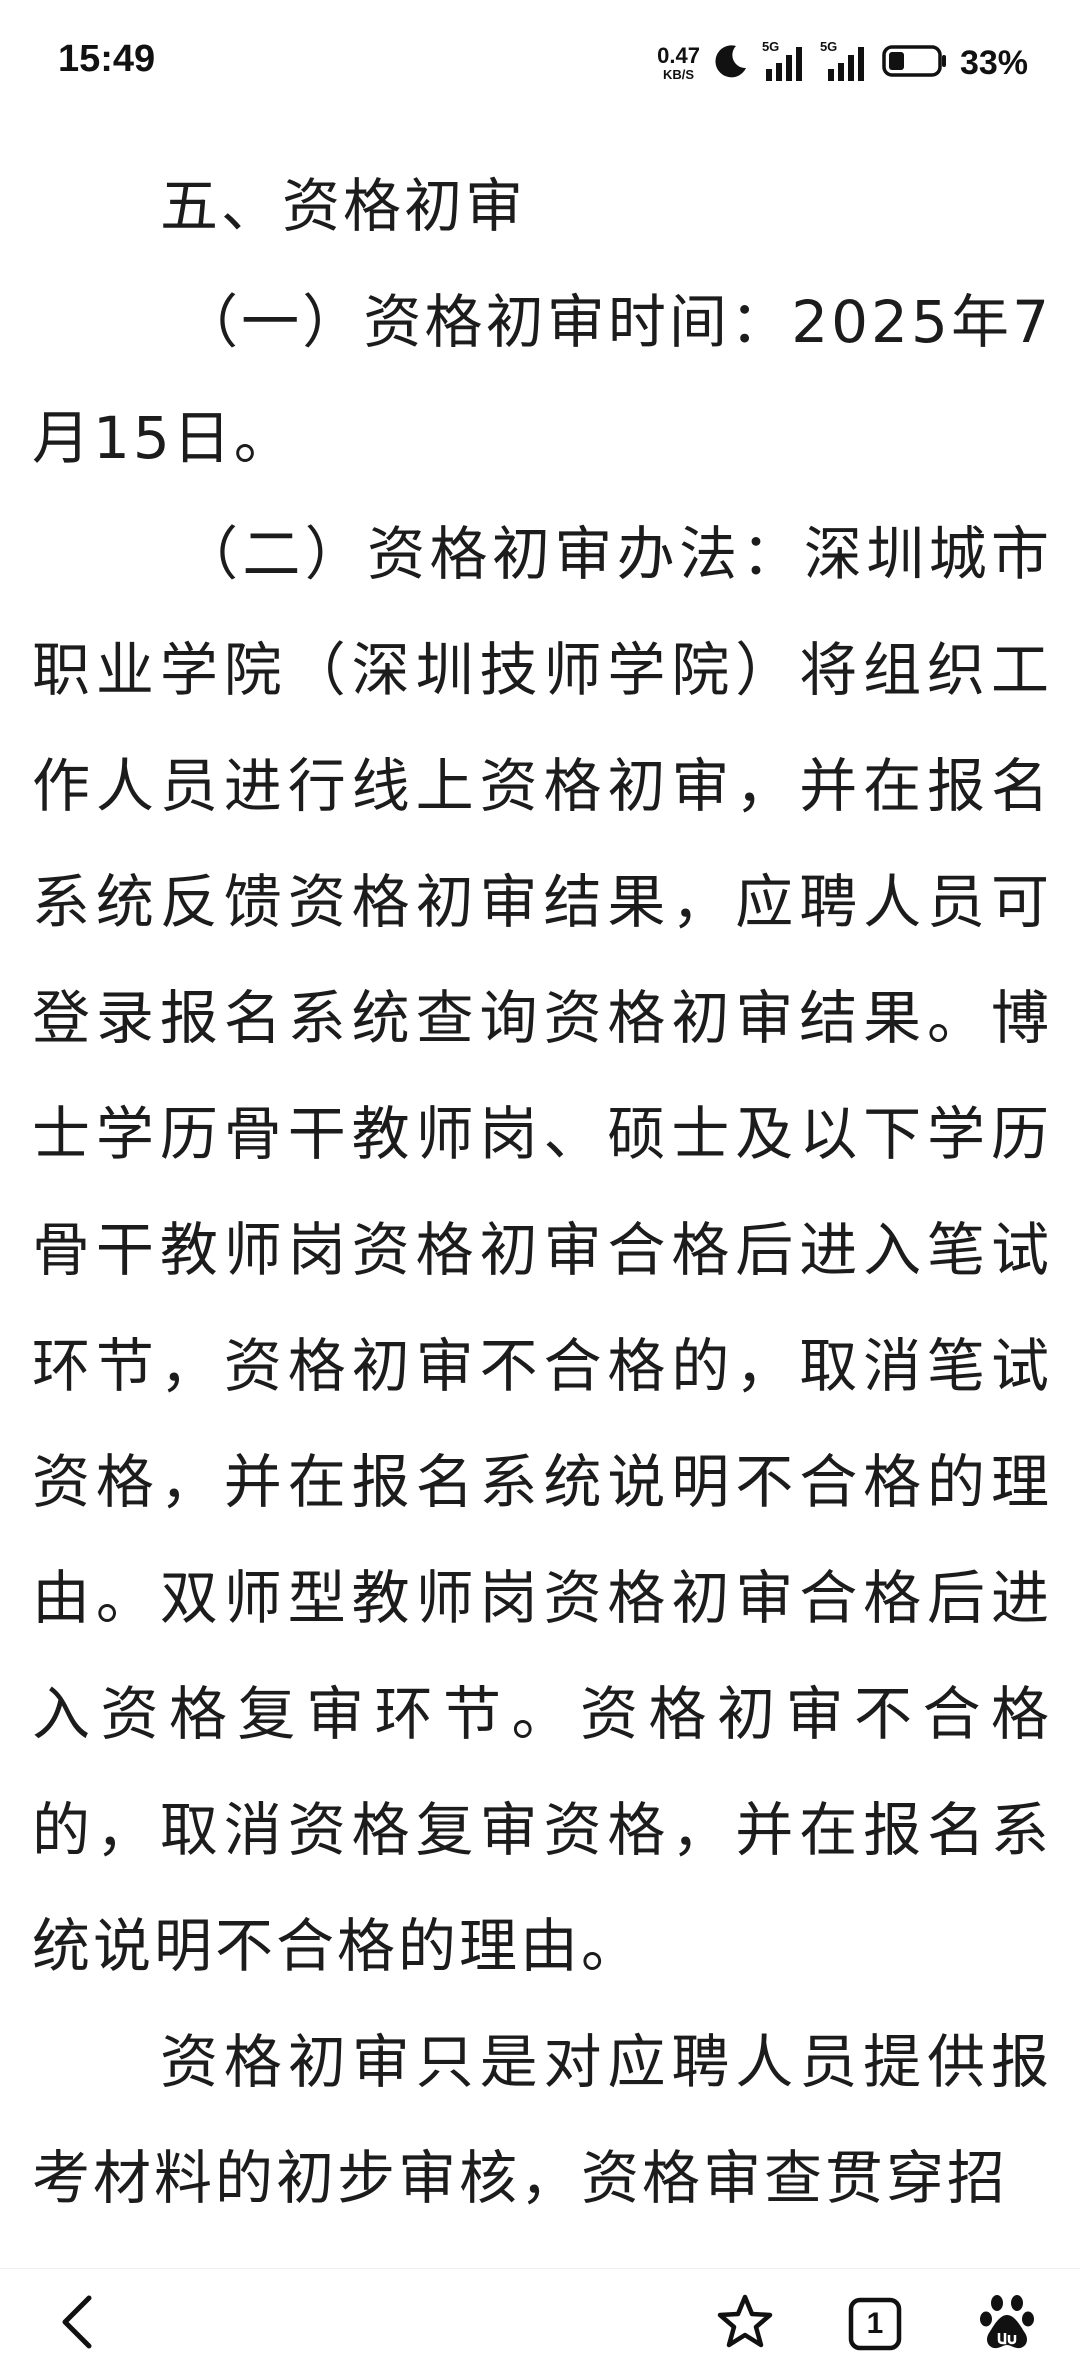 This screenshot has height=2377, width=1080. Describe the element at coordinates (542, 2120) in the screenshot. I see `article-paragraph: 资格初审只是对应聘人员提供报考材料的初步审核，资格审查贯穿招` at that location.